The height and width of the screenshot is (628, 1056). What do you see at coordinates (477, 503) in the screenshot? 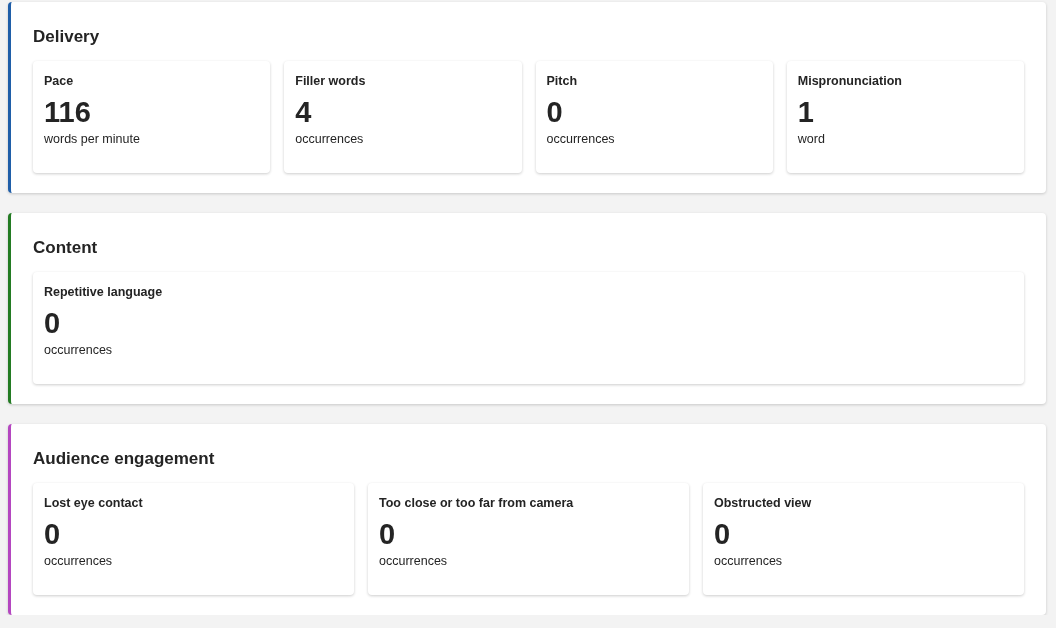
I see `metric-label: Too close or too far from camera` at bounding box center [477, 503].